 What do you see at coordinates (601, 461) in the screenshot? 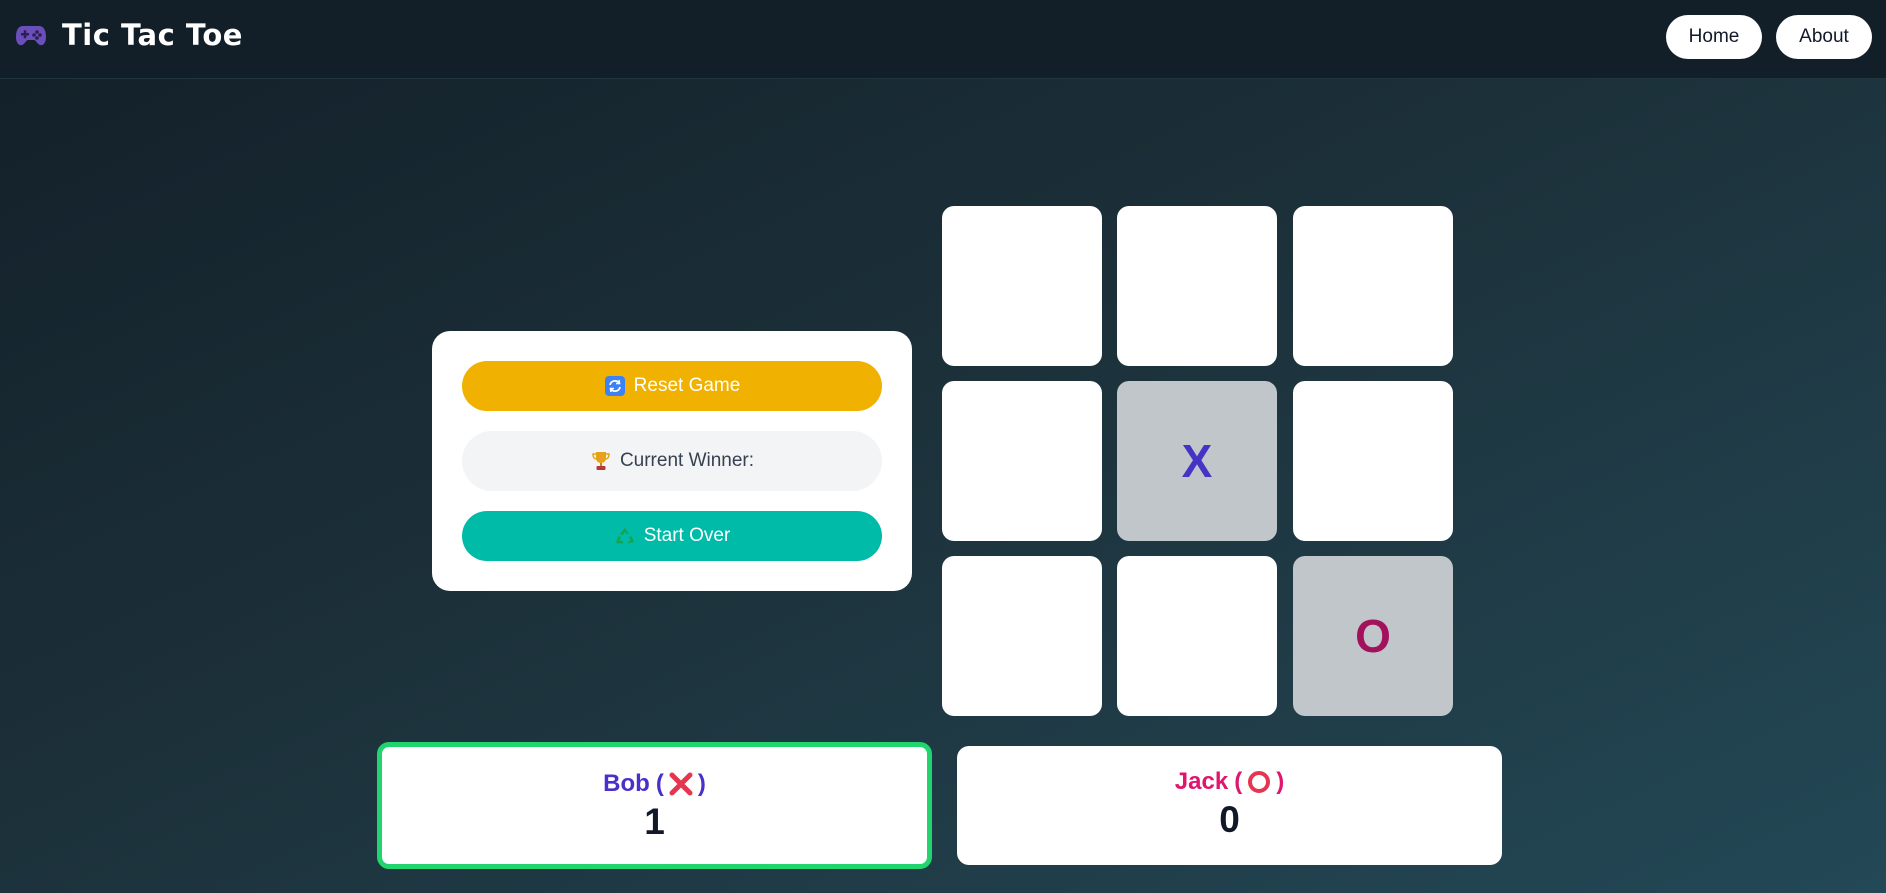
I see `trophy-icon` at bounding box center [601, 461].